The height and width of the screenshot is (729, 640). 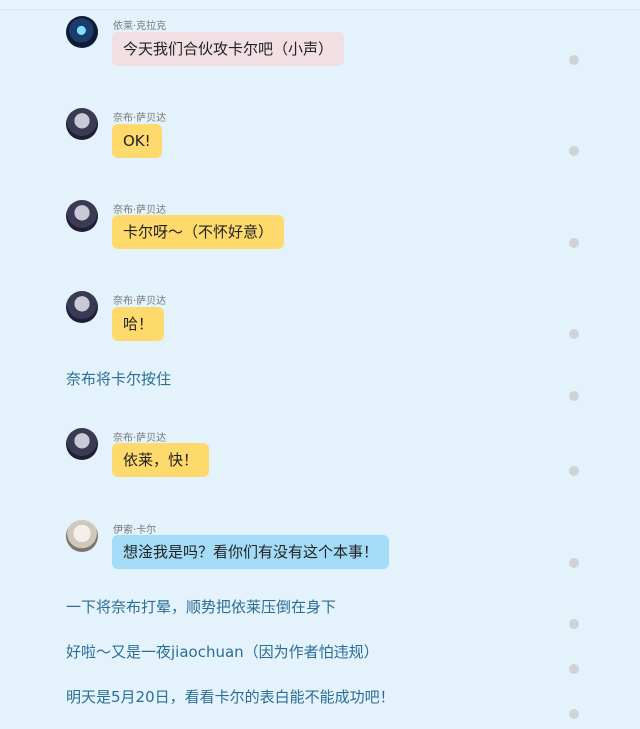 I want to click on narration-text: 好啦～又是一夜jiaochuan（因为作者怕违规）, so click(x=222, y=652).